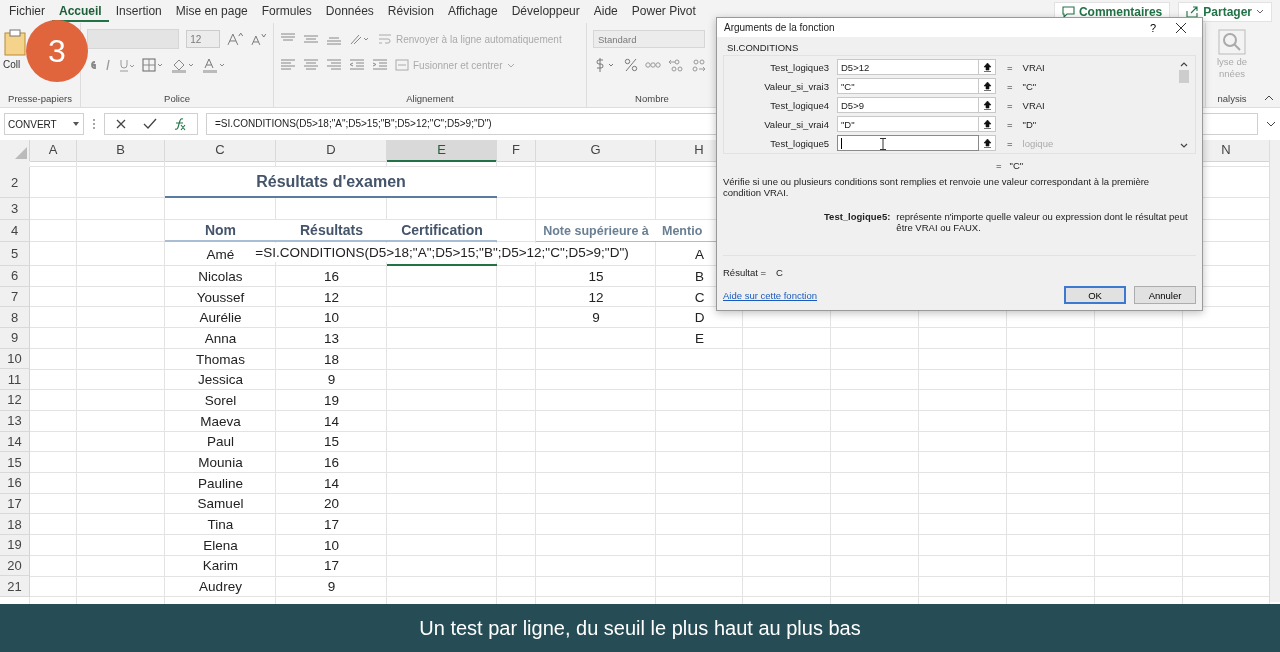 This screenshot has width=1280, height=652. Describe the element at coordinates (220, 318) in the screenshot. I see `table-cell: Aurélie` at that location.